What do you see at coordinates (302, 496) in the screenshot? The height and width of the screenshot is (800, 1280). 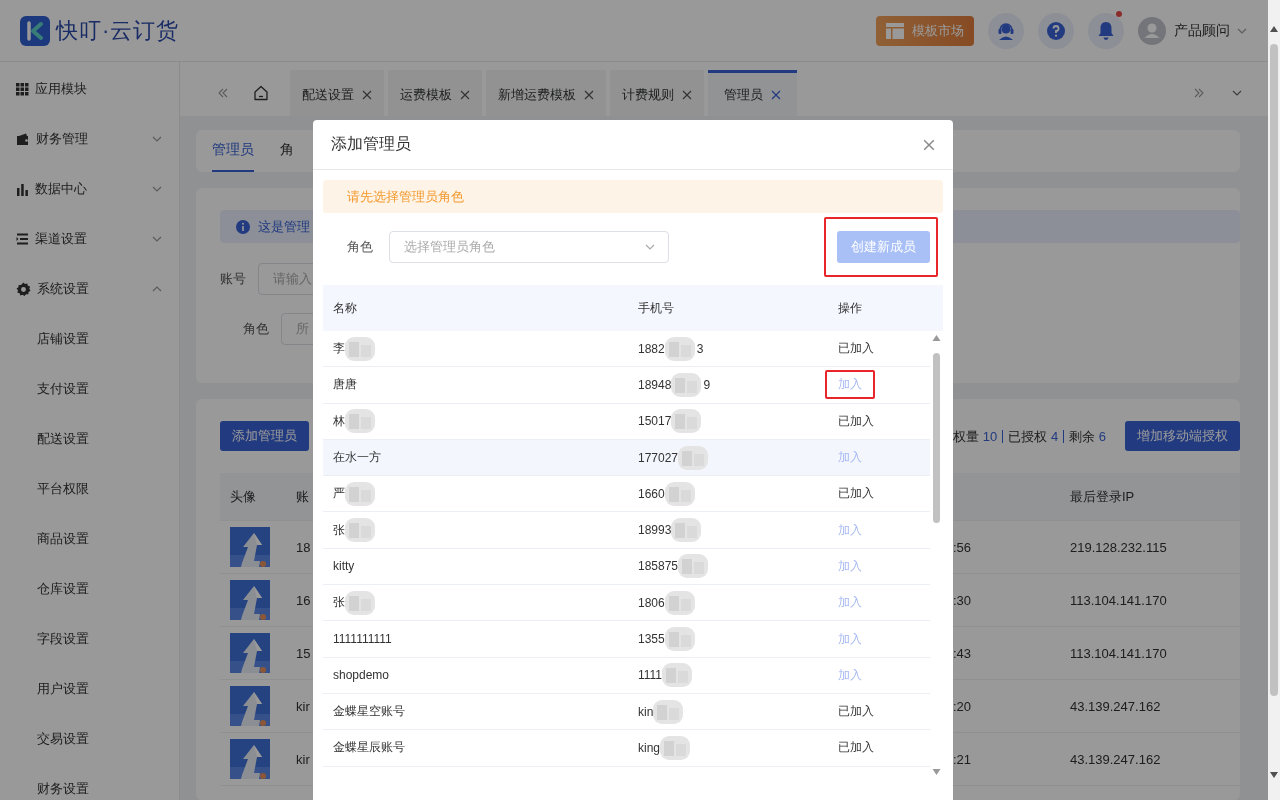 I see `column-header: 账` at bounding box center [302, 496].